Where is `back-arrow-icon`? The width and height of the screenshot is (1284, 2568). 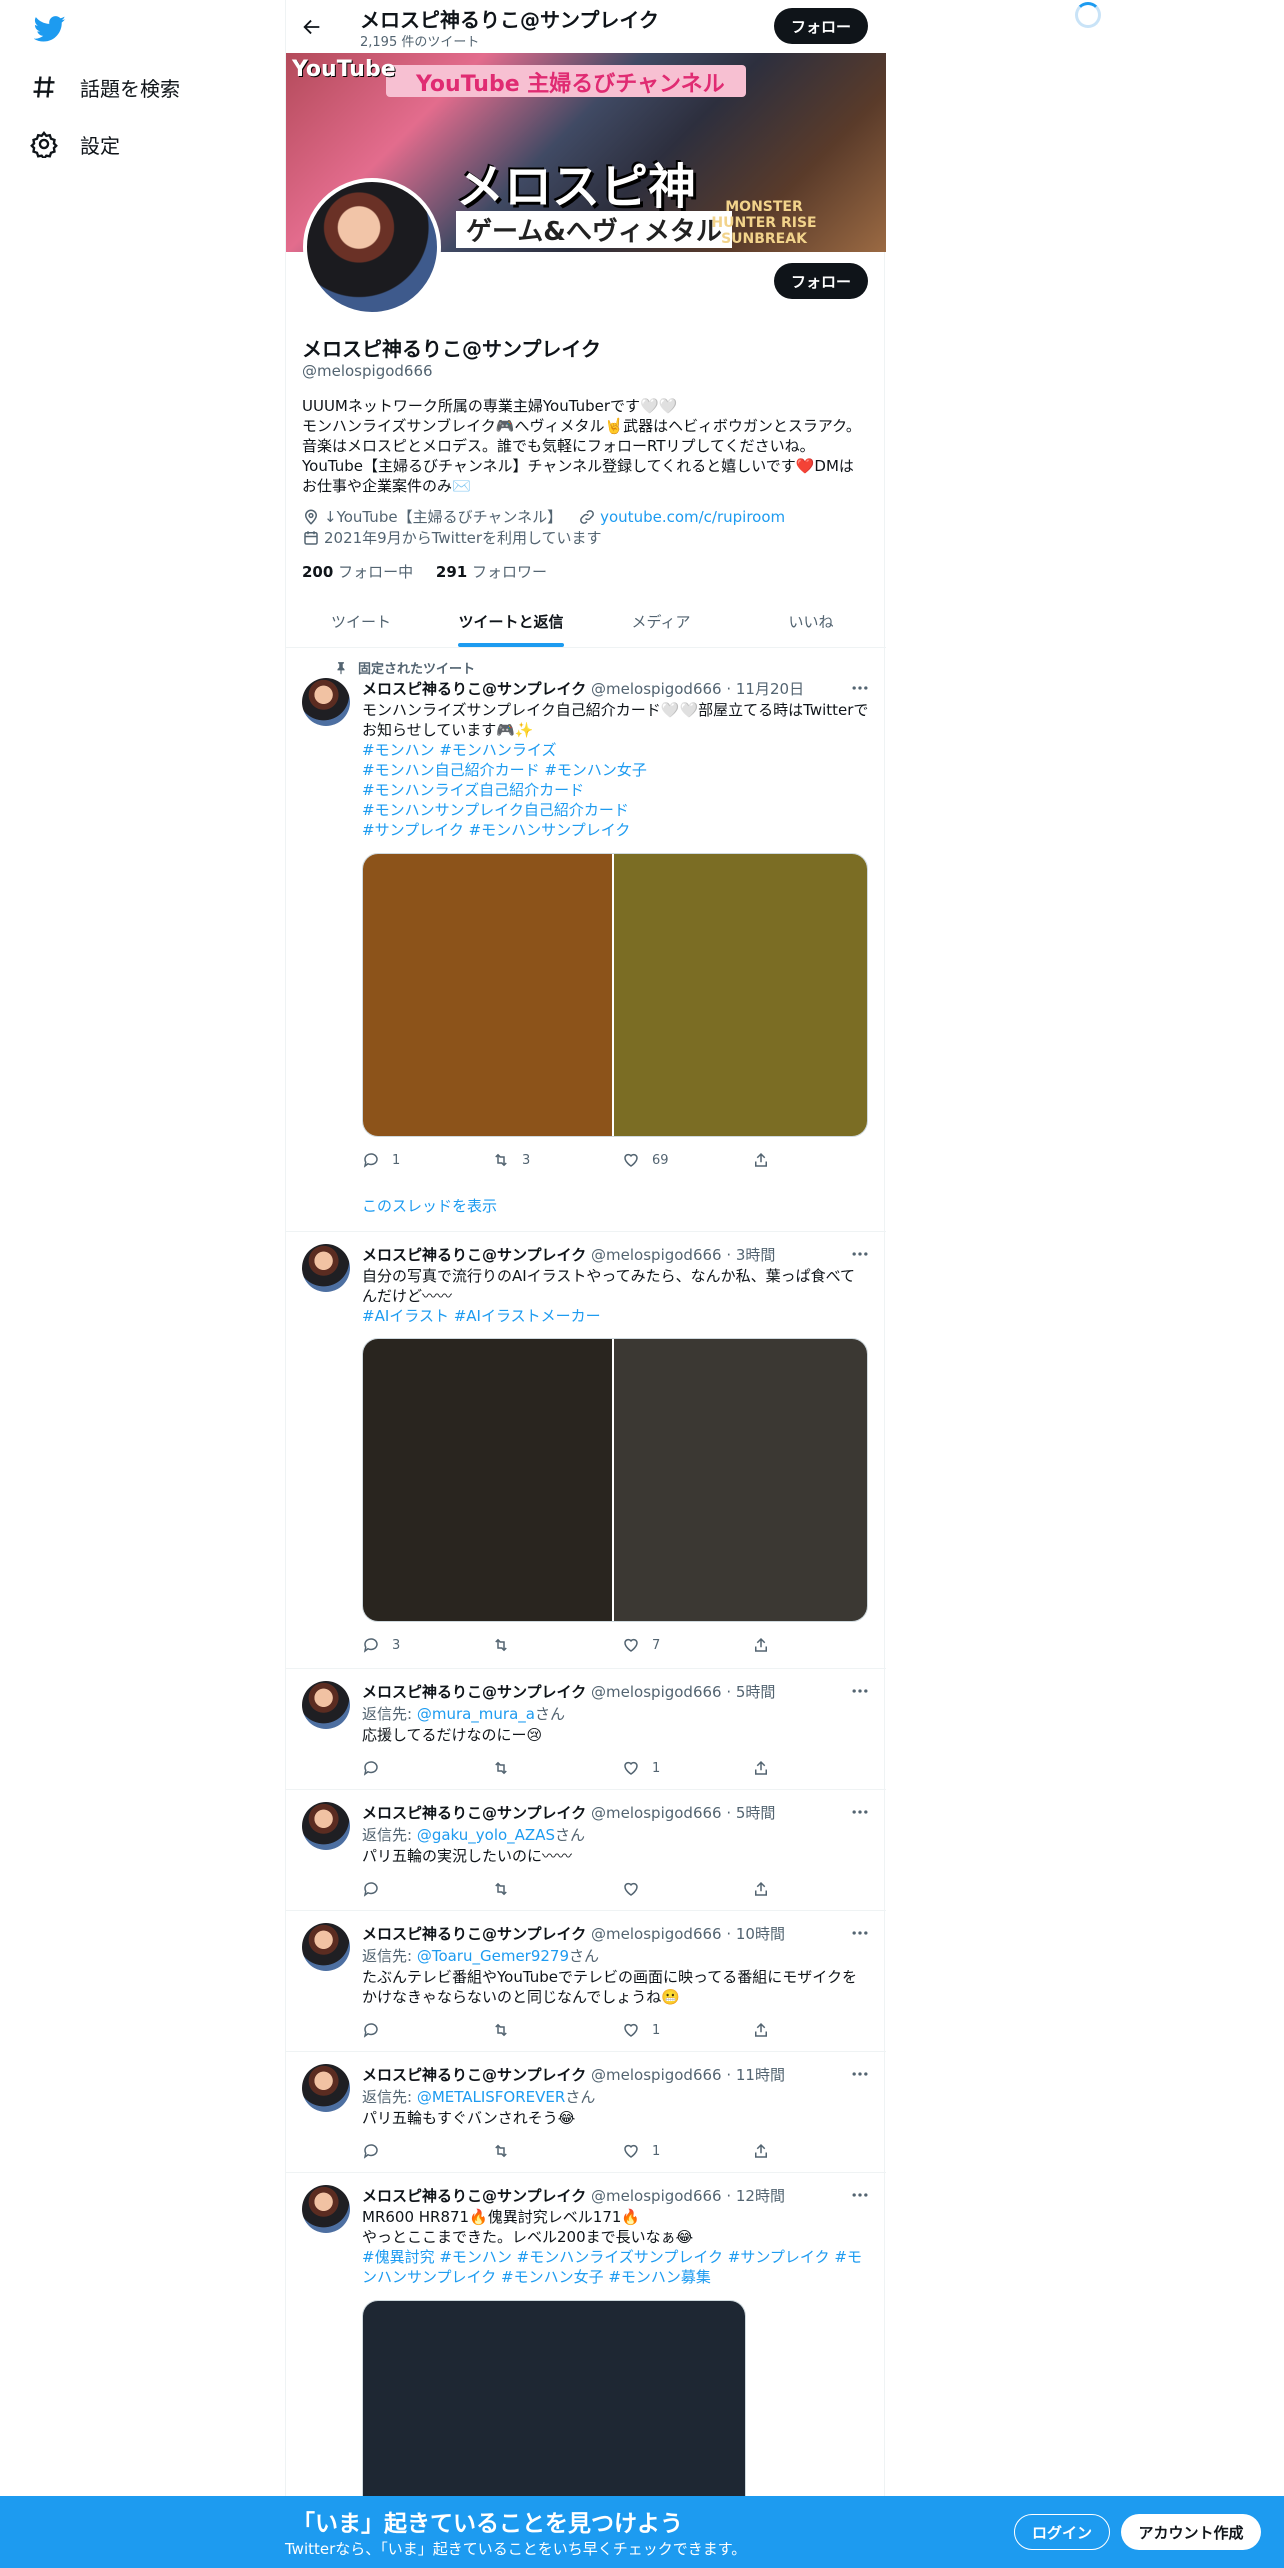
back-arrow-icon is located at coordinates (312, 27).